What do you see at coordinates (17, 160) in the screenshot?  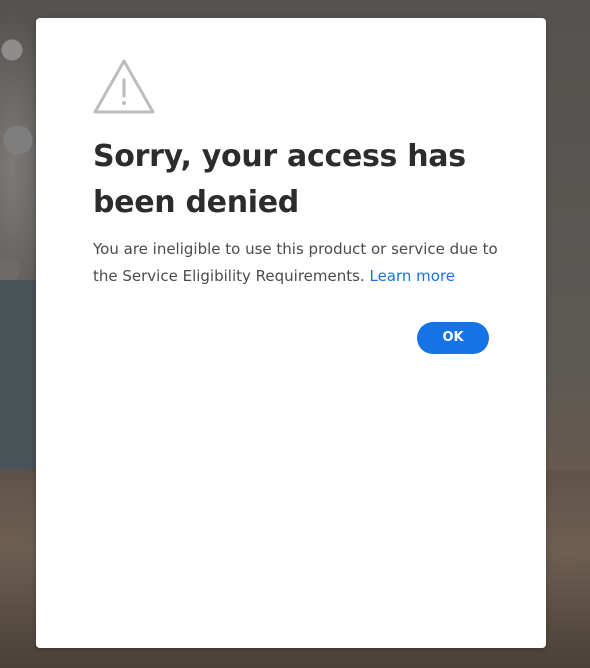 I see `background-plant` at bounding box center [17, 160].